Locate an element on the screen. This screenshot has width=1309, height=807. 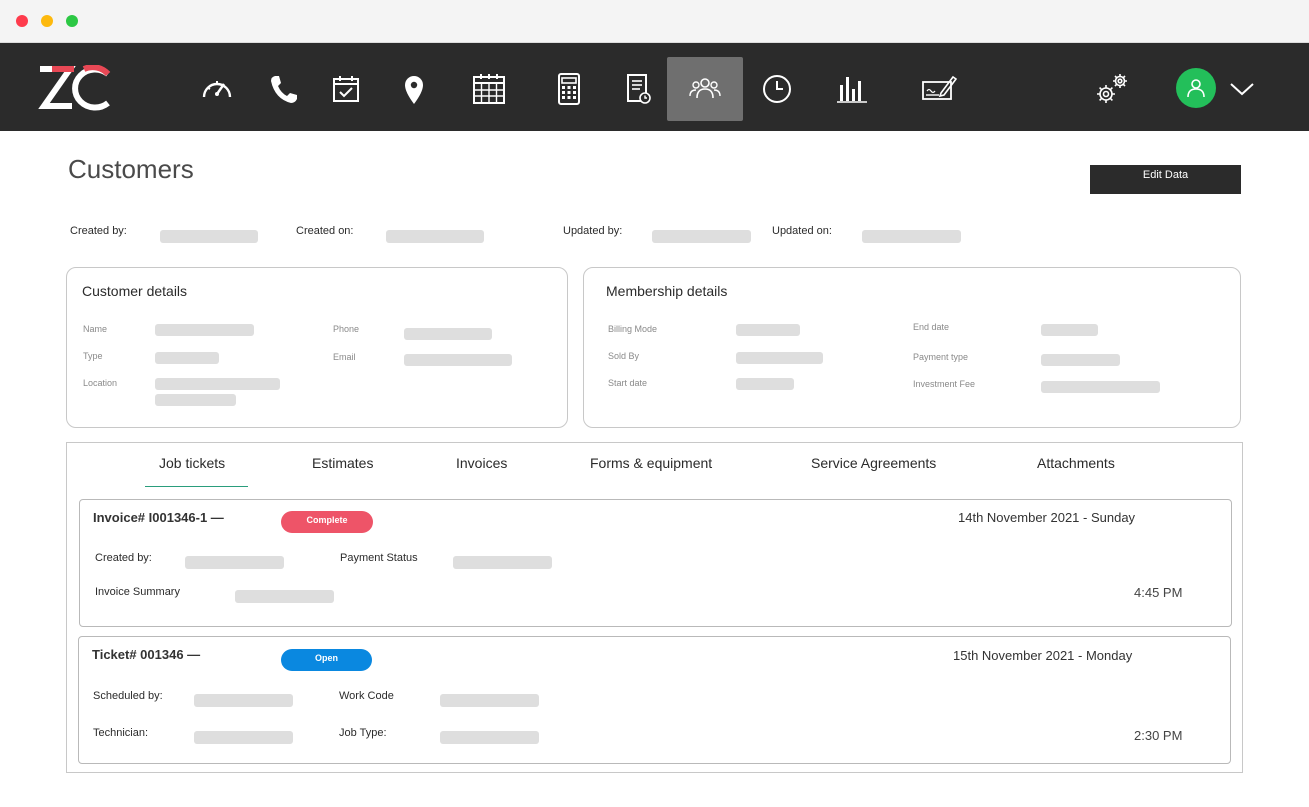
nav-dashboard is located at coordinates (217, 89).